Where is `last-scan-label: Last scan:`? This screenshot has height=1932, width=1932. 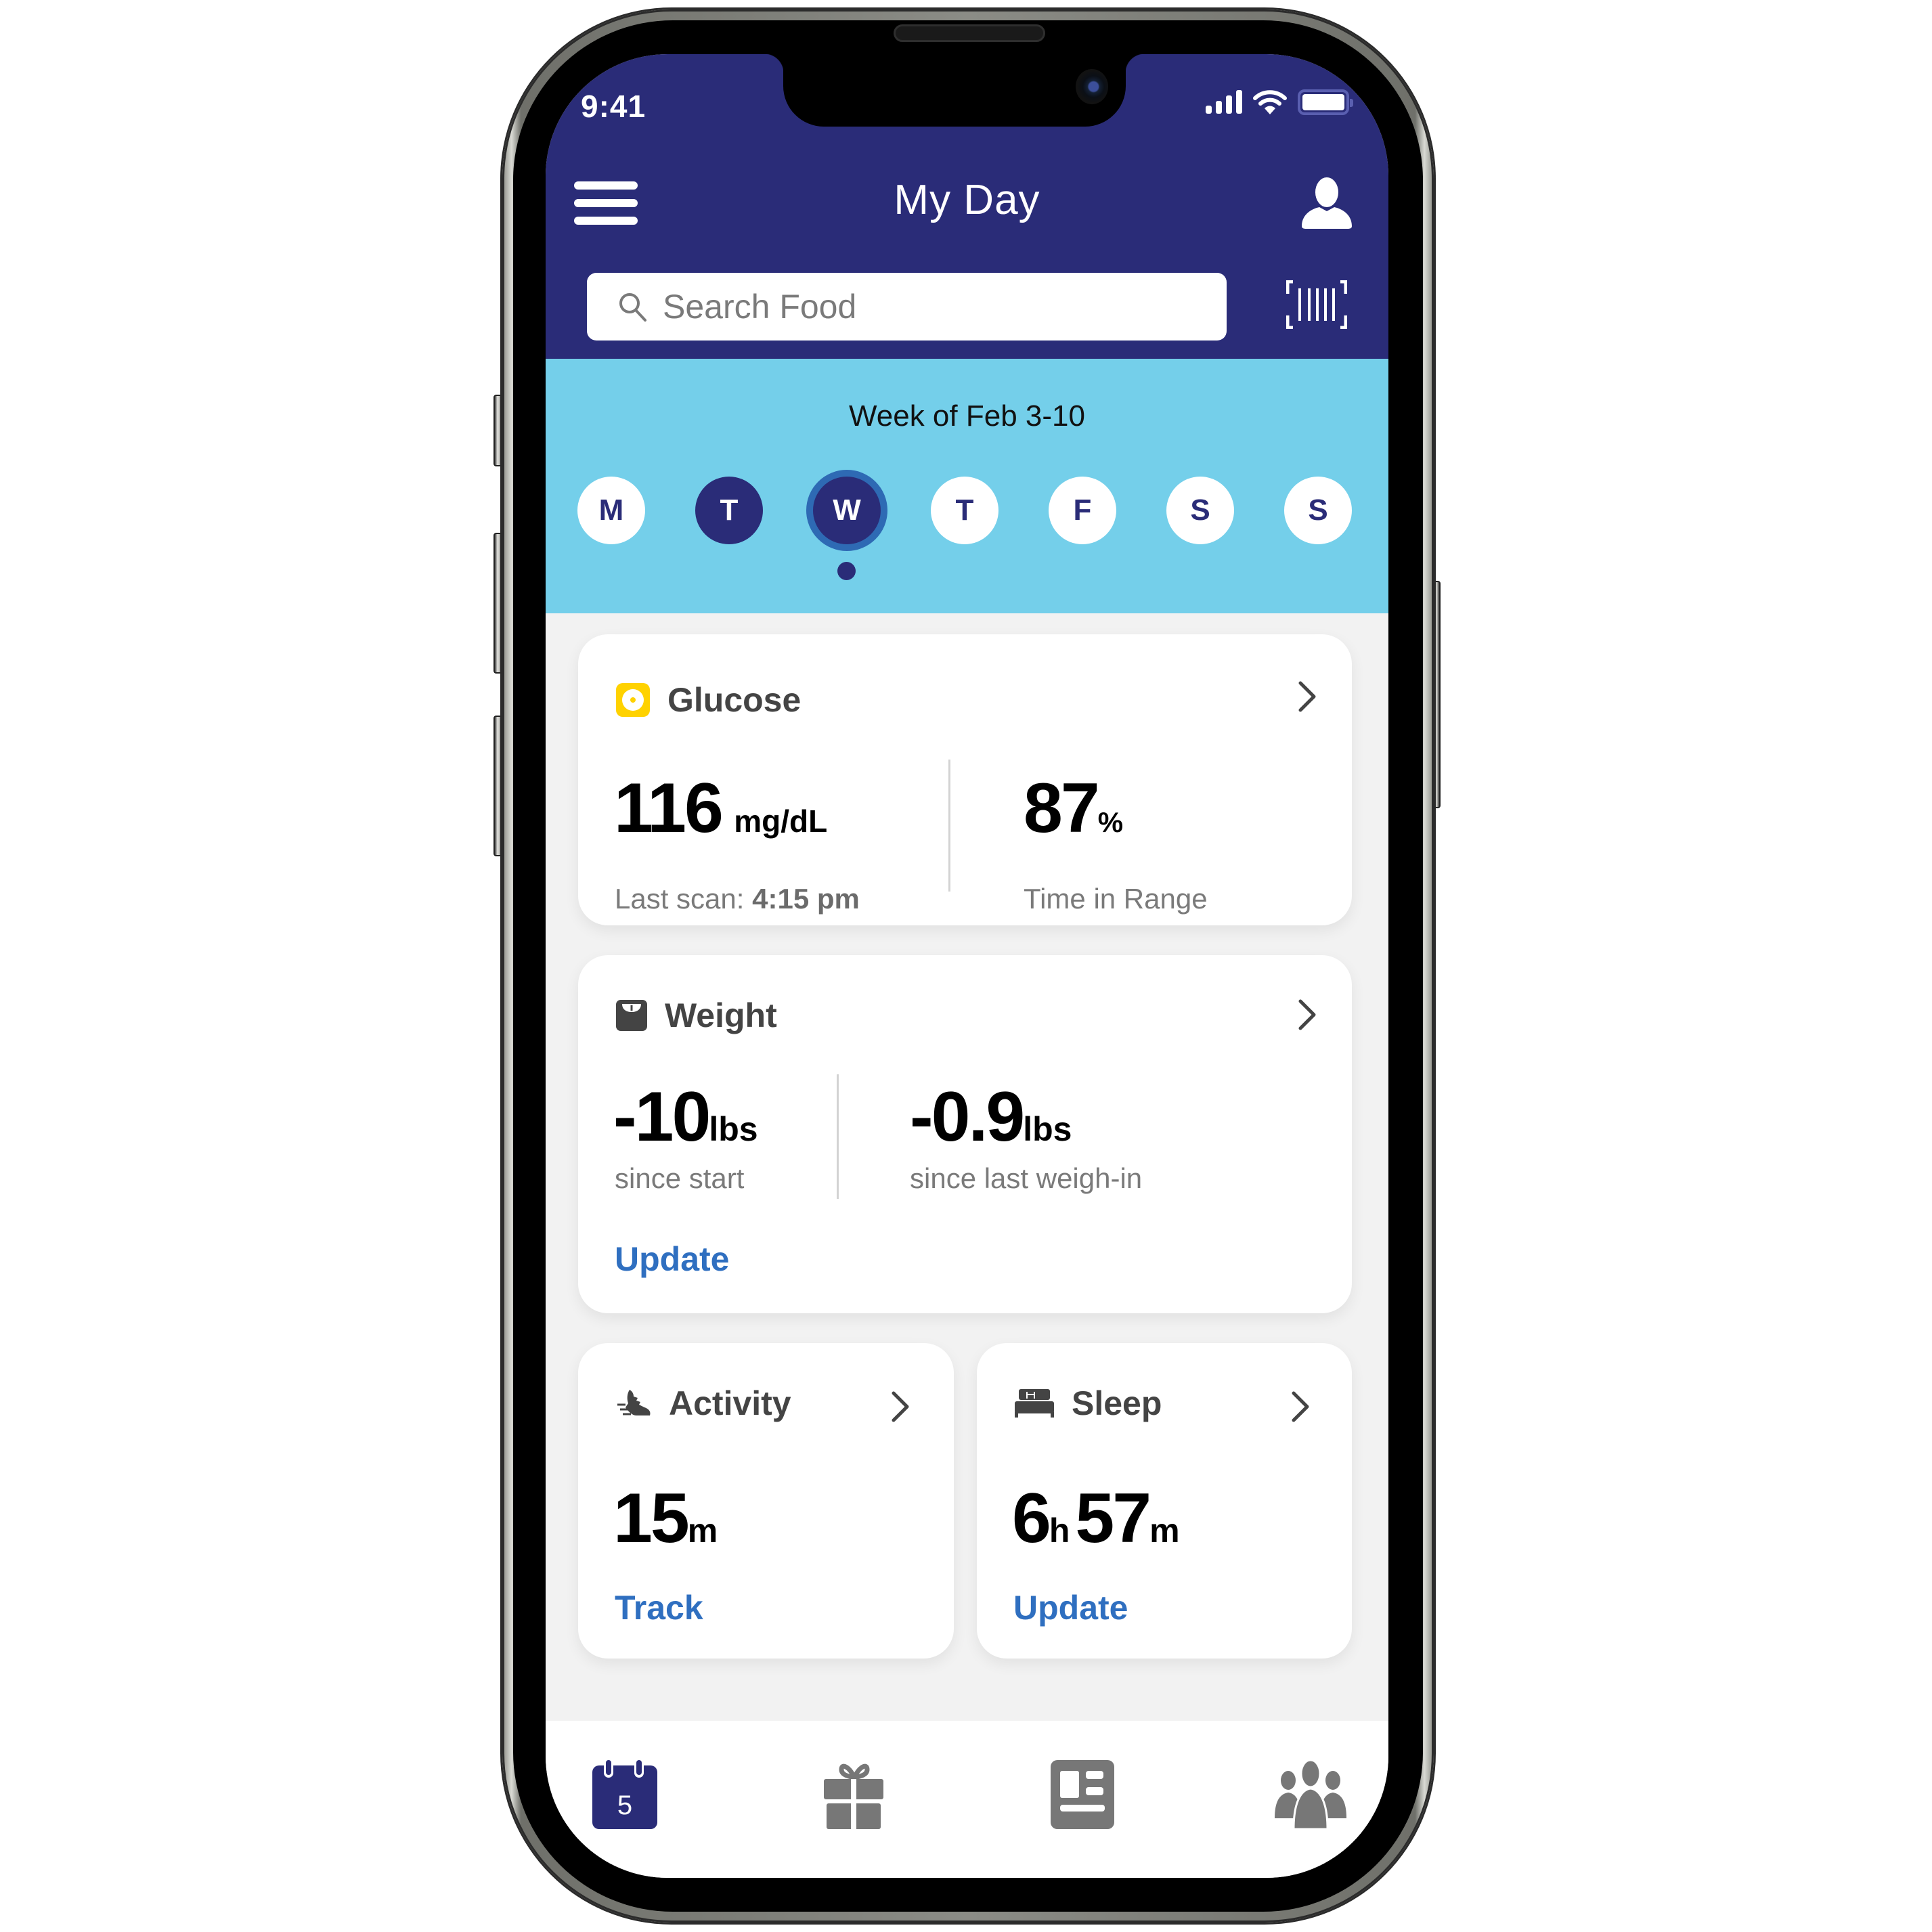
last-scan-label: Last scan: is located at coordinates (680, 899).